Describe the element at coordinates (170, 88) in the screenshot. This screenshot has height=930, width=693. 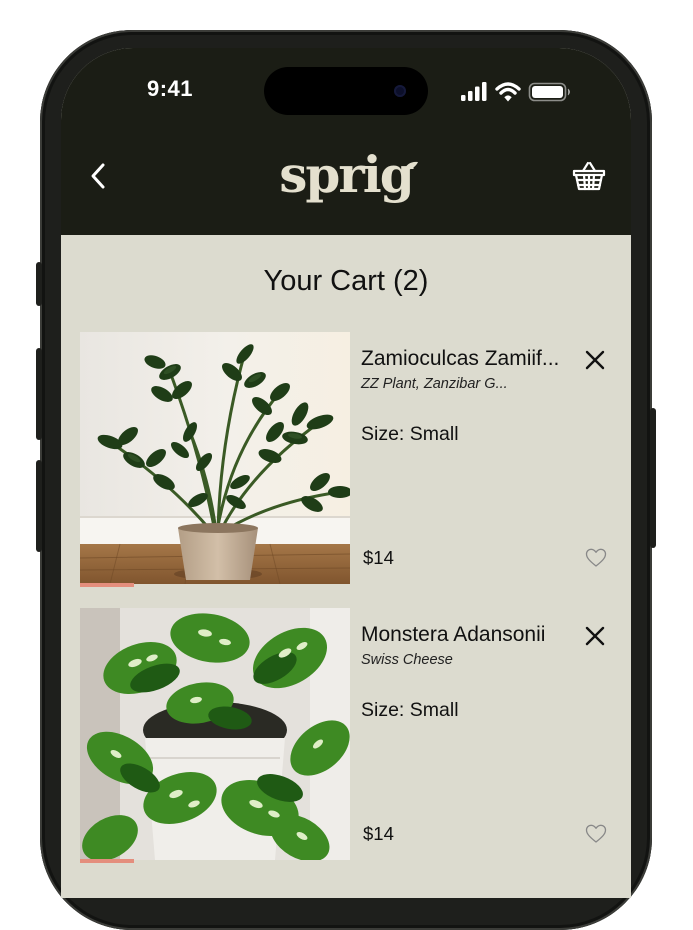
I see `status-time: 9:41` at that location.